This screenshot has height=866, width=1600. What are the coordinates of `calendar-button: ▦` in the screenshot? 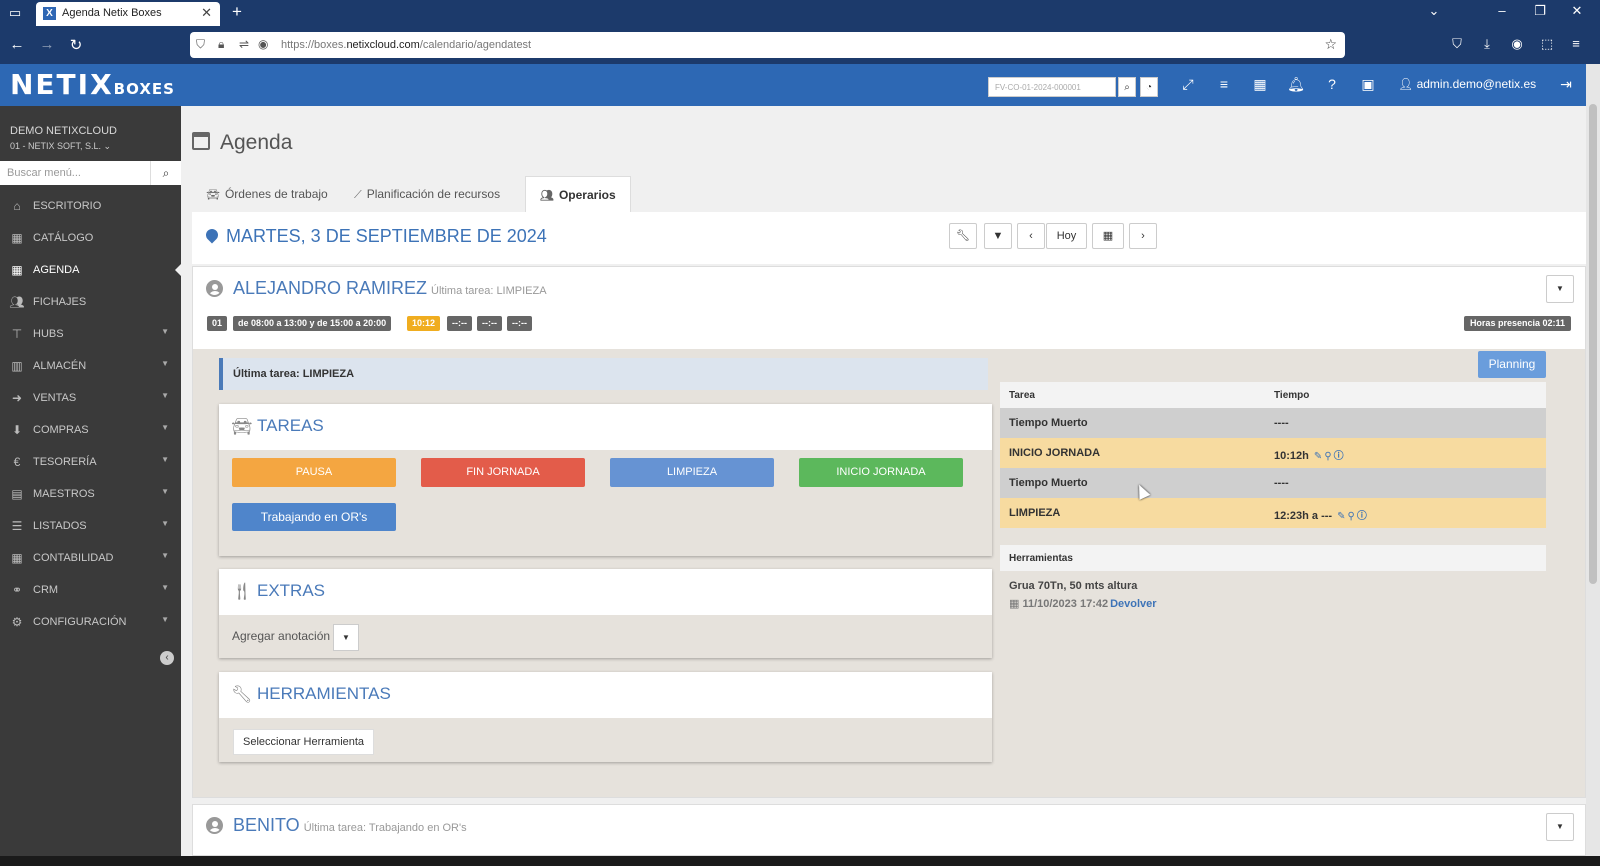 It's located at (1108, 236).